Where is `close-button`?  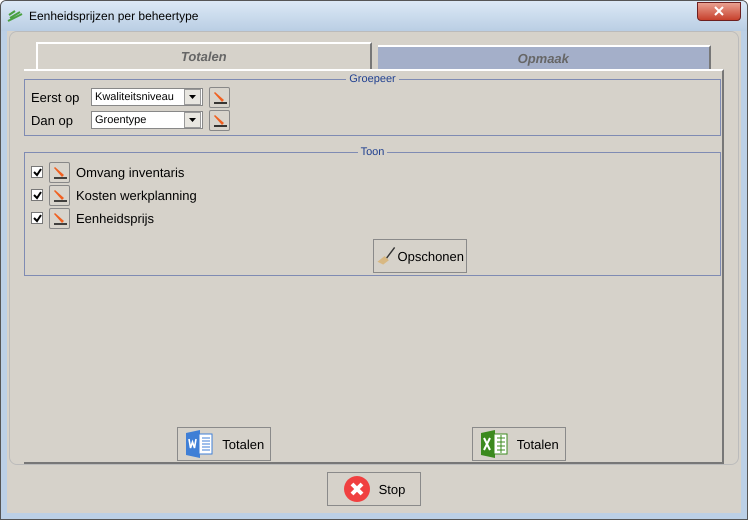 close-button is located at coordinates (719, 11).